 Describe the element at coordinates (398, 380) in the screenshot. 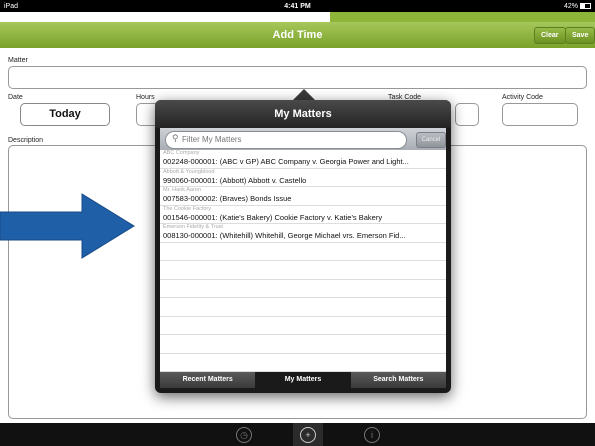

I see `tab-search-matters: Search Matters` at that location.